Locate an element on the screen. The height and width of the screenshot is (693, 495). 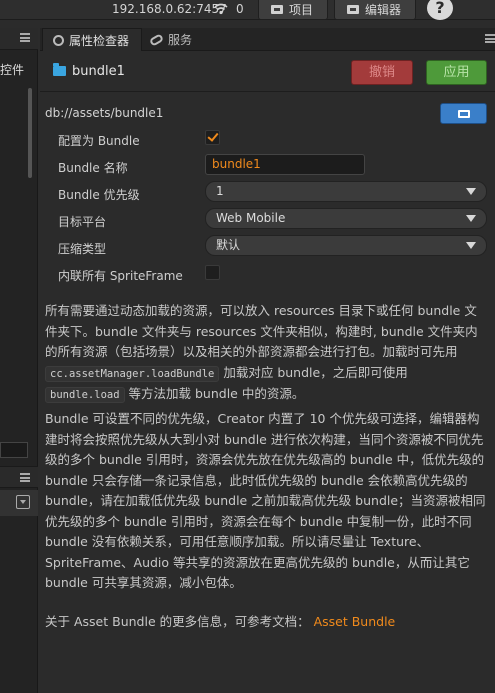
tab-inspector: 属性检查器 is located at coordinates (92, 39).